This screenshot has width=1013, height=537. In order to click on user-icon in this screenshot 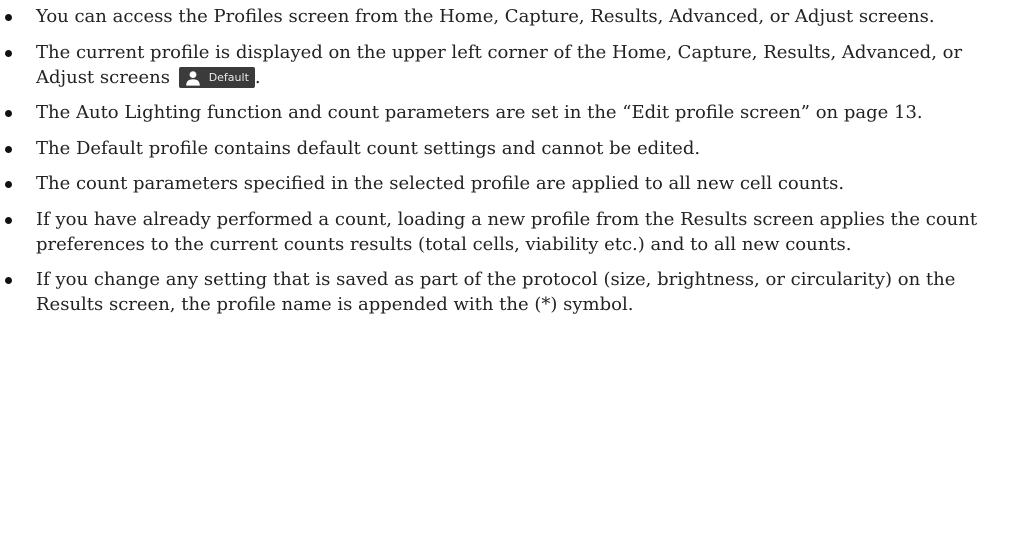, I will do `click(192, 78)`.